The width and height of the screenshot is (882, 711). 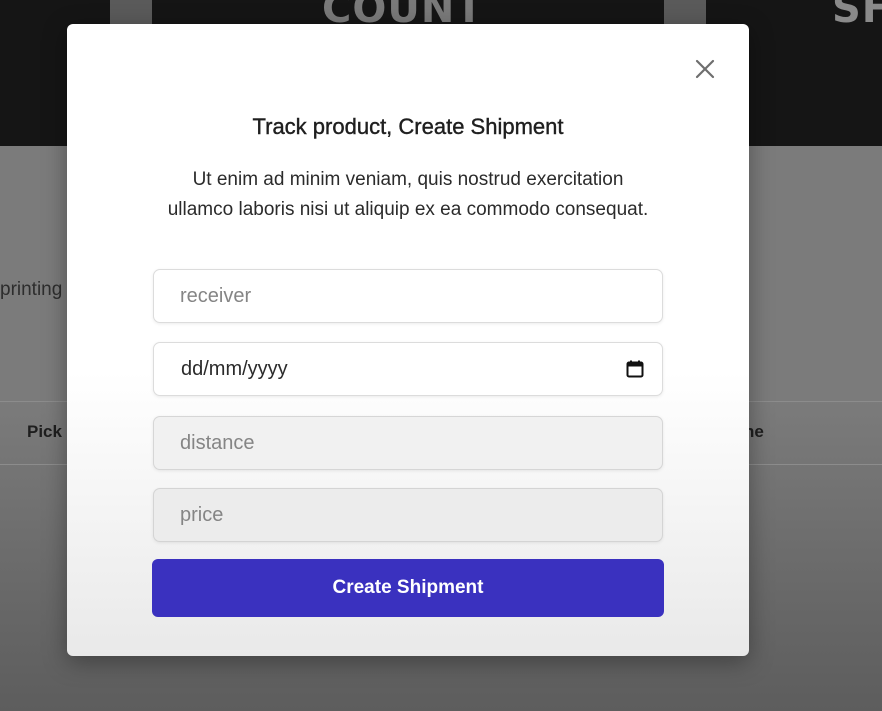 I want to click on date-field: dd/mm/yyyy, so click(x=408, y=369).